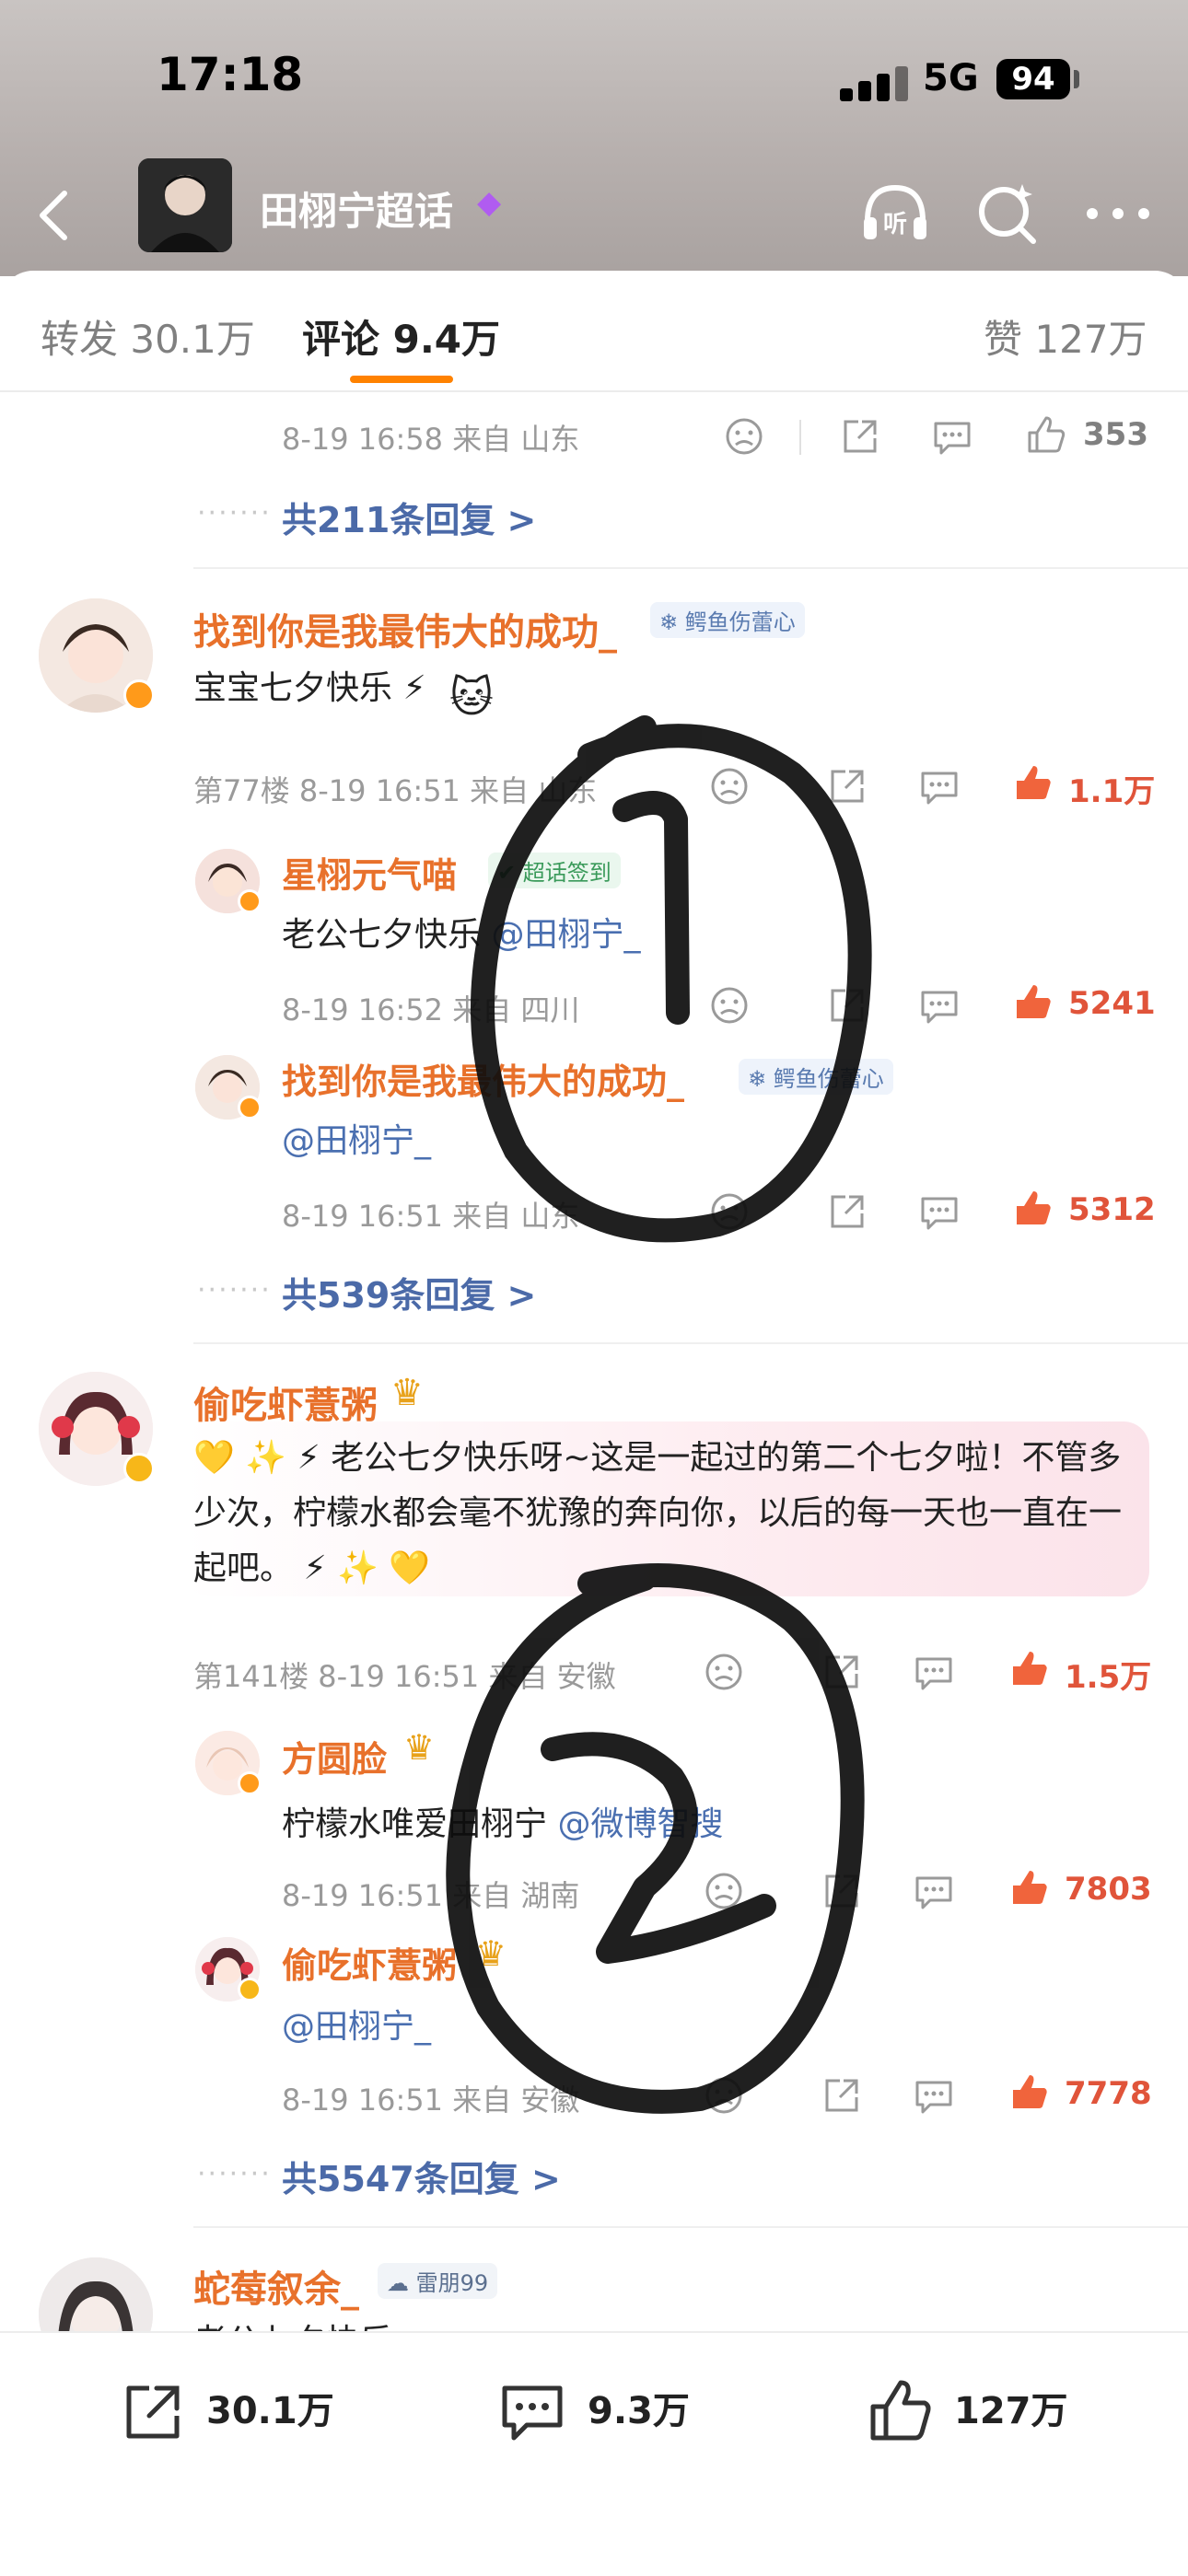 Image resolution: width=1188 pixels, height=2576 pixels. What do you see at coordinates (1115, 434) in the screenshot?
I see `like-count: 353` at bounding box center [1115, 434].